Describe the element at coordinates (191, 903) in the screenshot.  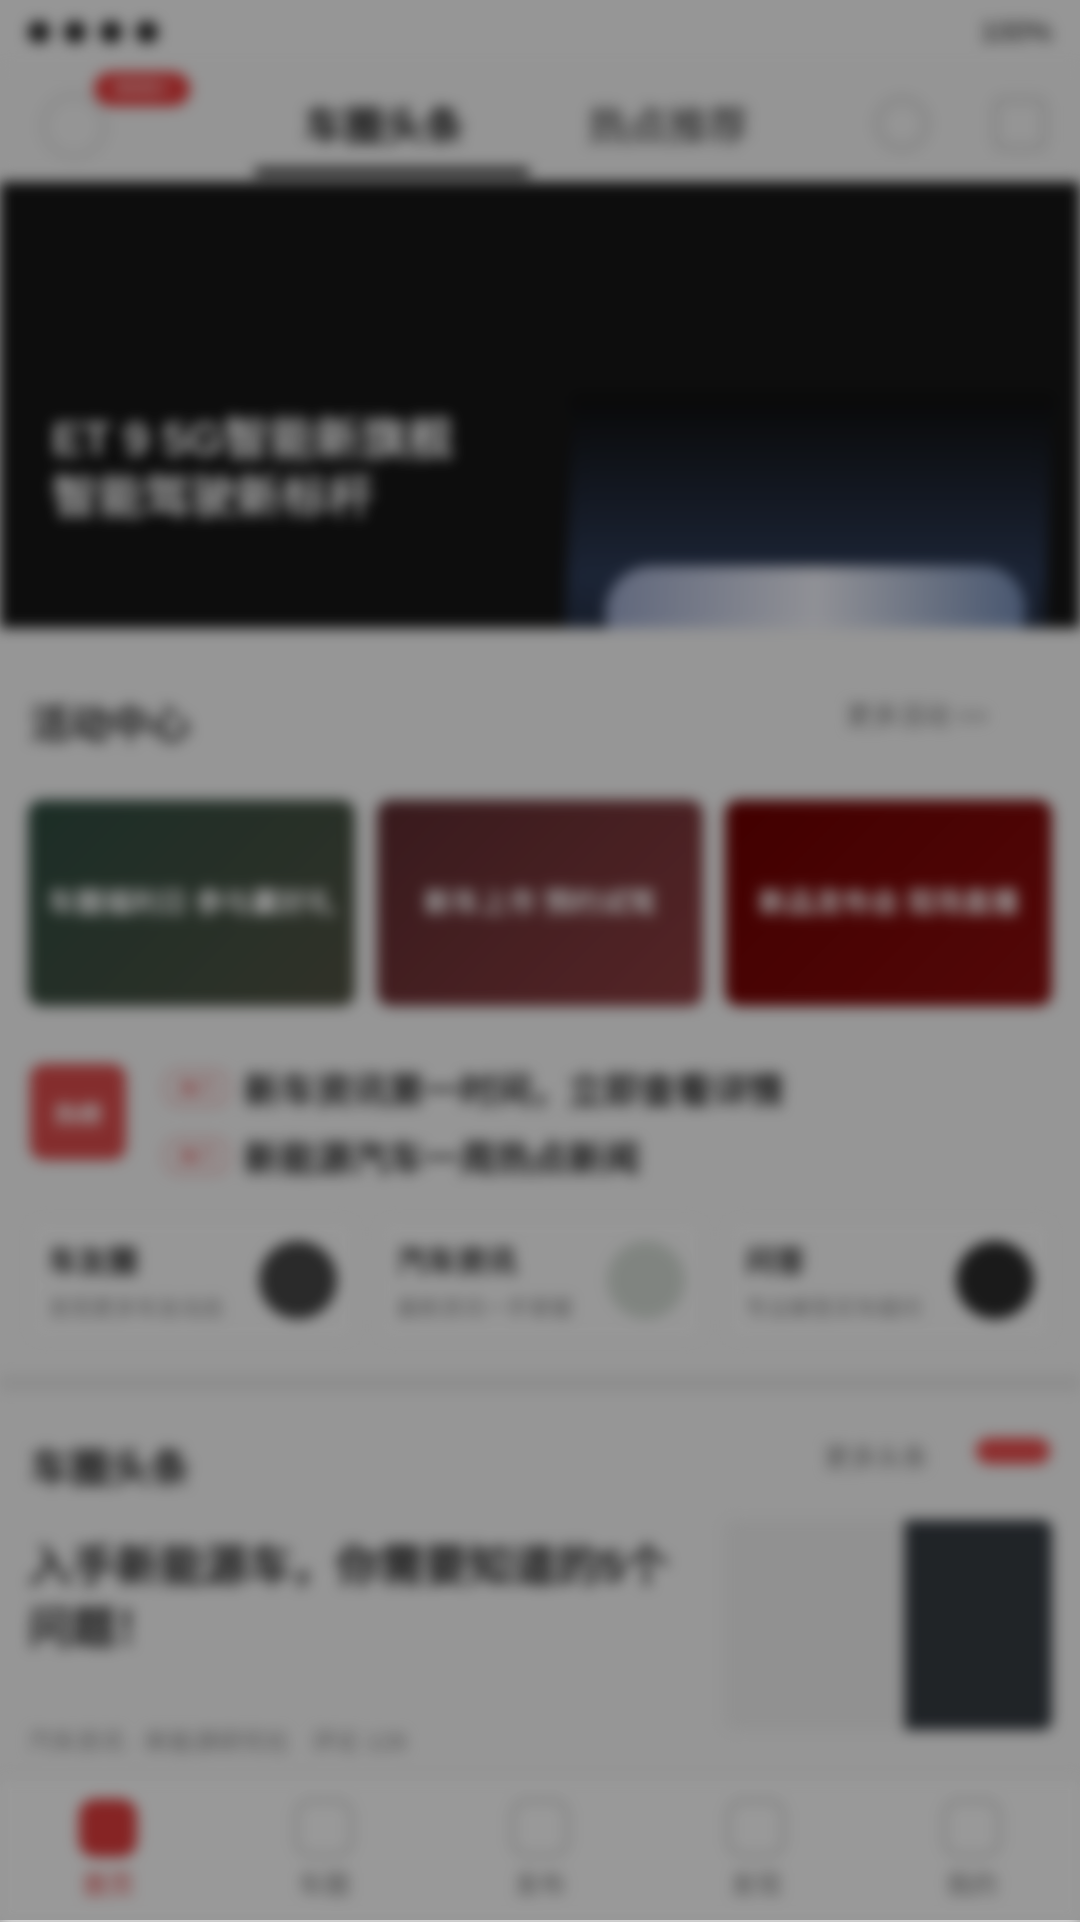
I see `activity-card: 车圈福利日 参与赢好礼` at that location.